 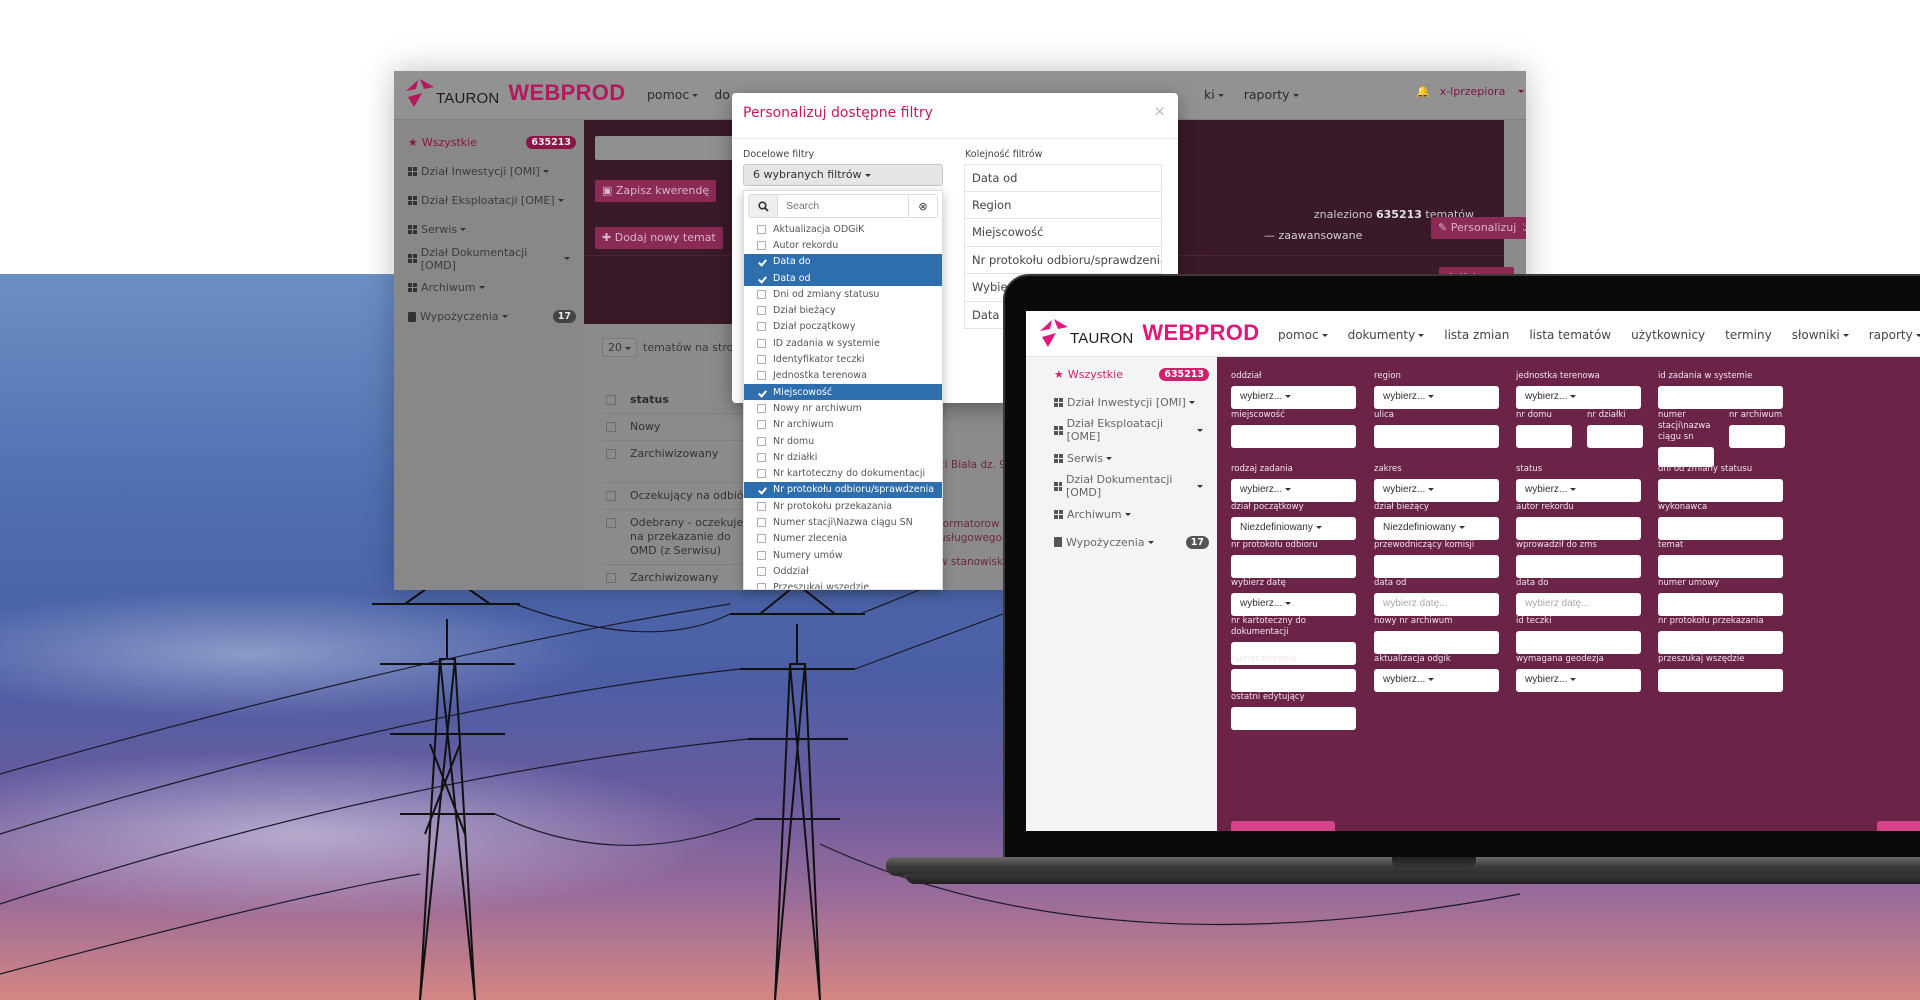 What do you see at coordinates (843, 425) in the screenshot?
I see `filter-option: Nr archiwum` at bounding box center [843, 425].